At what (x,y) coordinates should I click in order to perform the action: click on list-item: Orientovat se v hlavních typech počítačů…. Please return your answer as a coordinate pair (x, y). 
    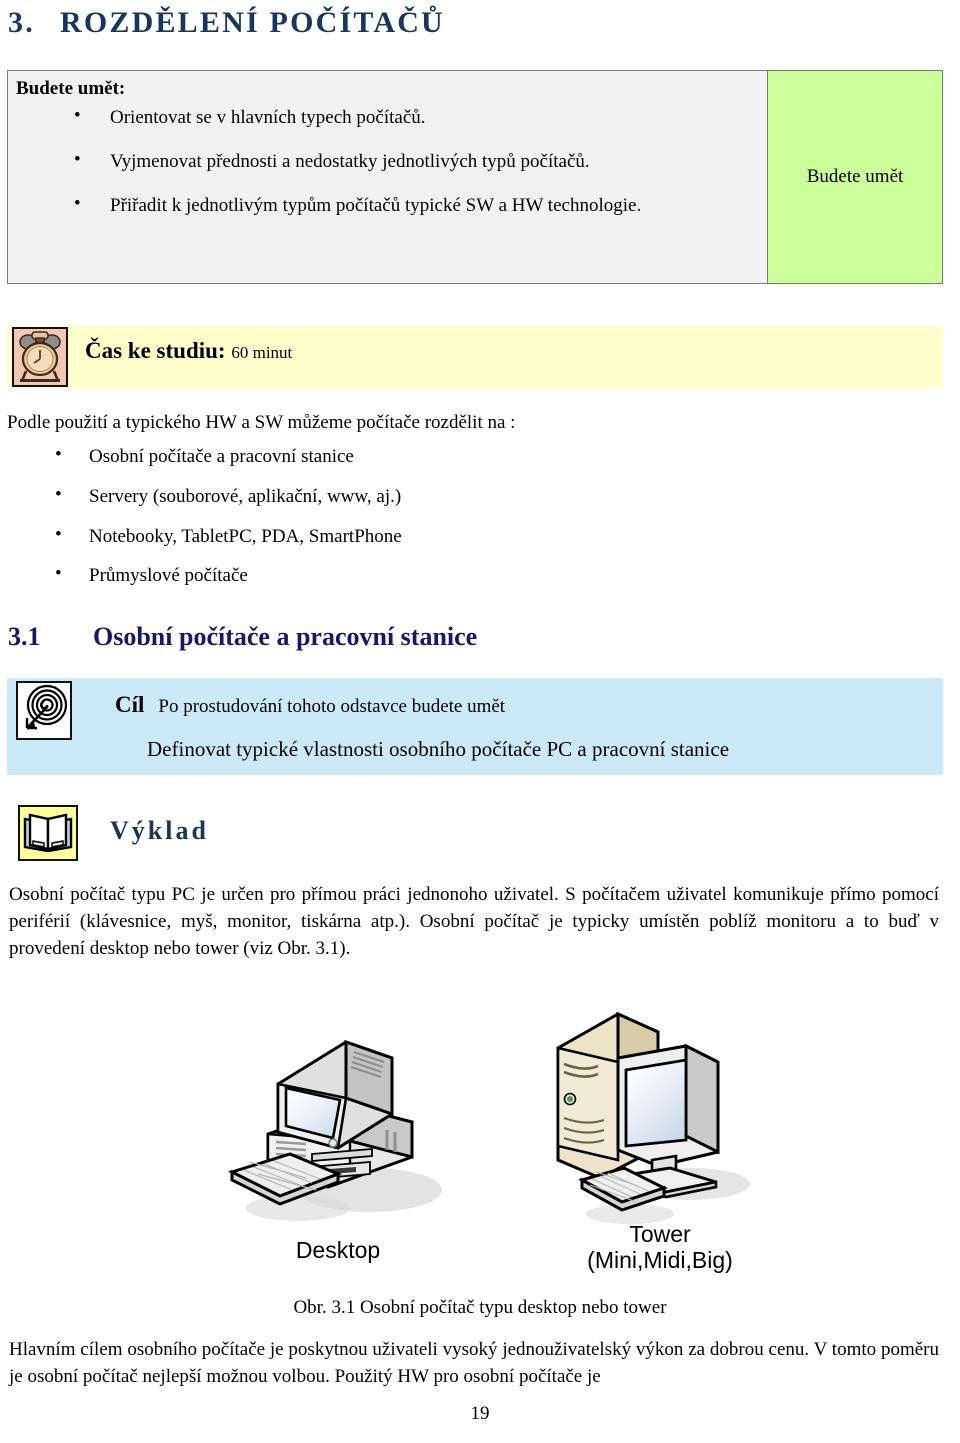
    Looking at the image, I should click on (415, 116).